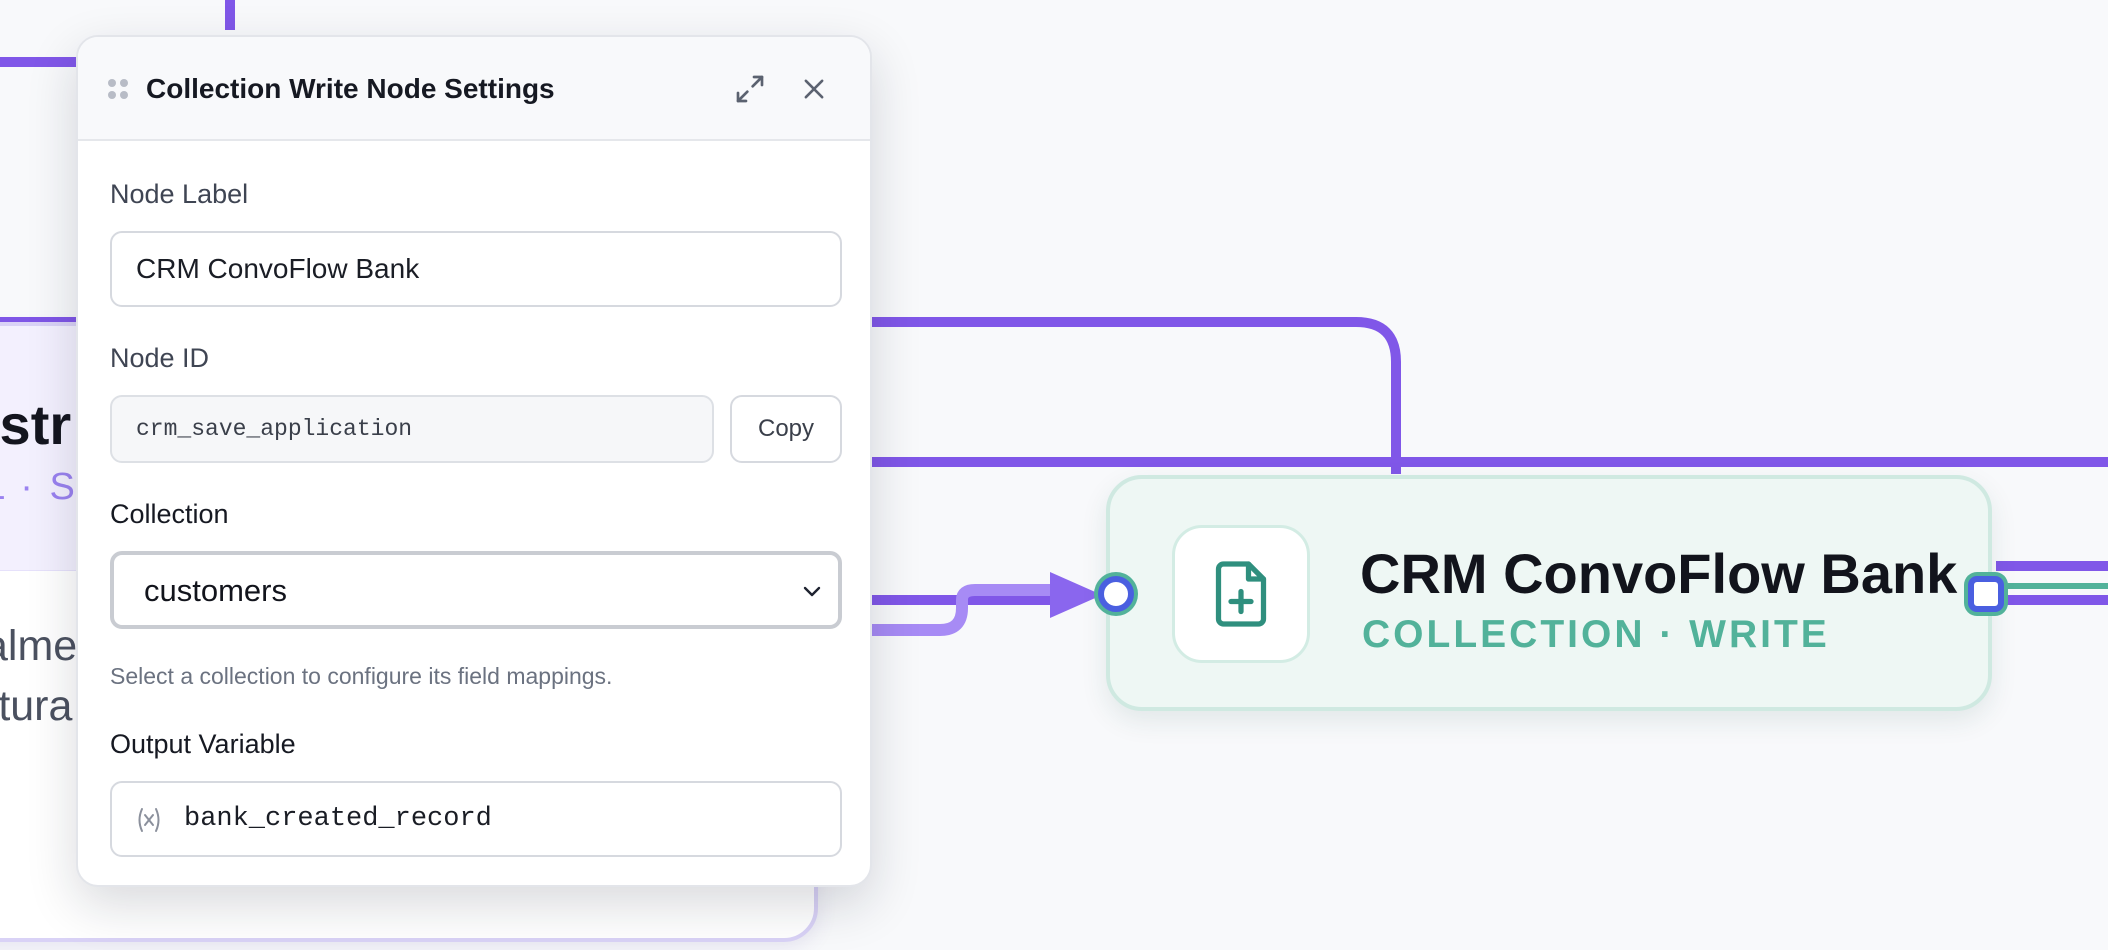 Image resolution: width=2108 pixels, height=950 pixels. I want to click on panel-header: Collection Write Node Settings, so click(474, 89).